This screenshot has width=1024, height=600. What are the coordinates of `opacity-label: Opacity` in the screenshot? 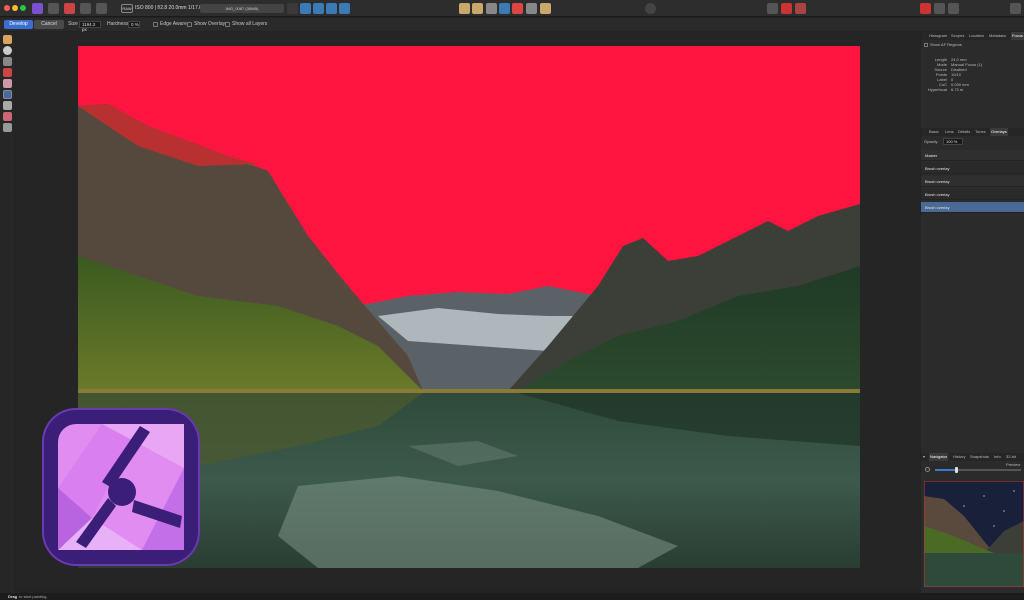 It's located at (931, 141).